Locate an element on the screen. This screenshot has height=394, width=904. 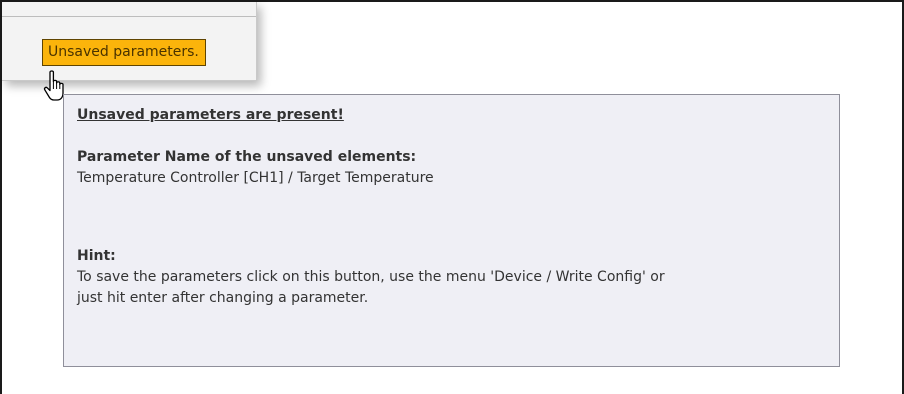
status-panel: Unsaved parameters. is located at coordinates (129, 41).